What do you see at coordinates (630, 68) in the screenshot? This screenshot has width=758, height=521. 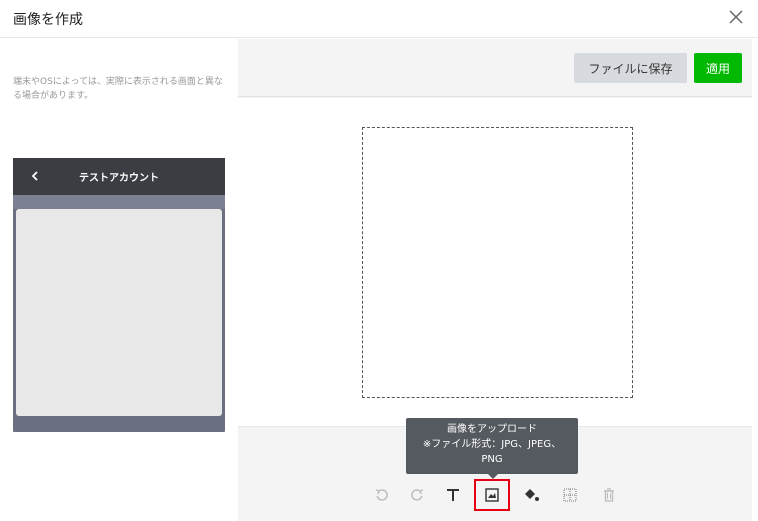 I see `save-to-file-button: ファイルに保存` at bounding box center [630, 68].